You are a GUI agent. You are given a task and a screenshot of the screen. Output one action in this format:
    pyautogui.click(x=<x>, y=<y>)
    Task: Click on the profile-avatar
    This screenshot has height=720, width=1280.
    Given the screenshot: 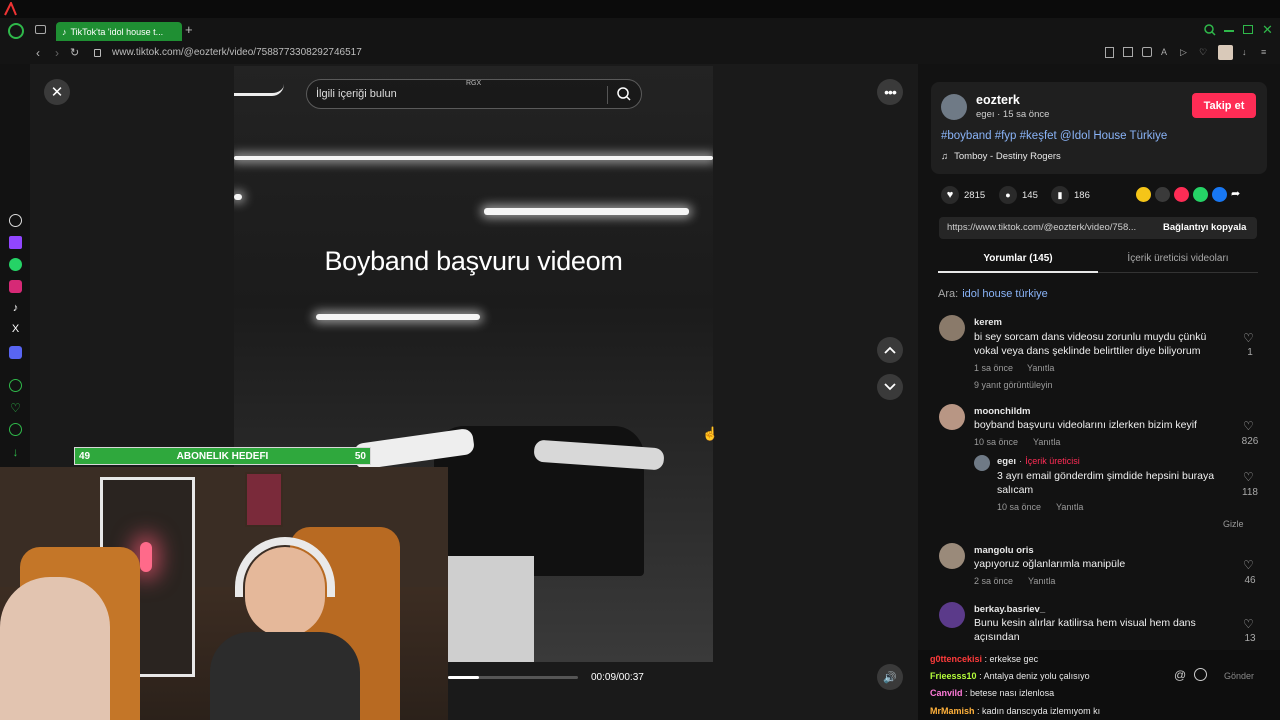 What is the action you would take?
    pyautogui.click(x=1225, y=52)
    